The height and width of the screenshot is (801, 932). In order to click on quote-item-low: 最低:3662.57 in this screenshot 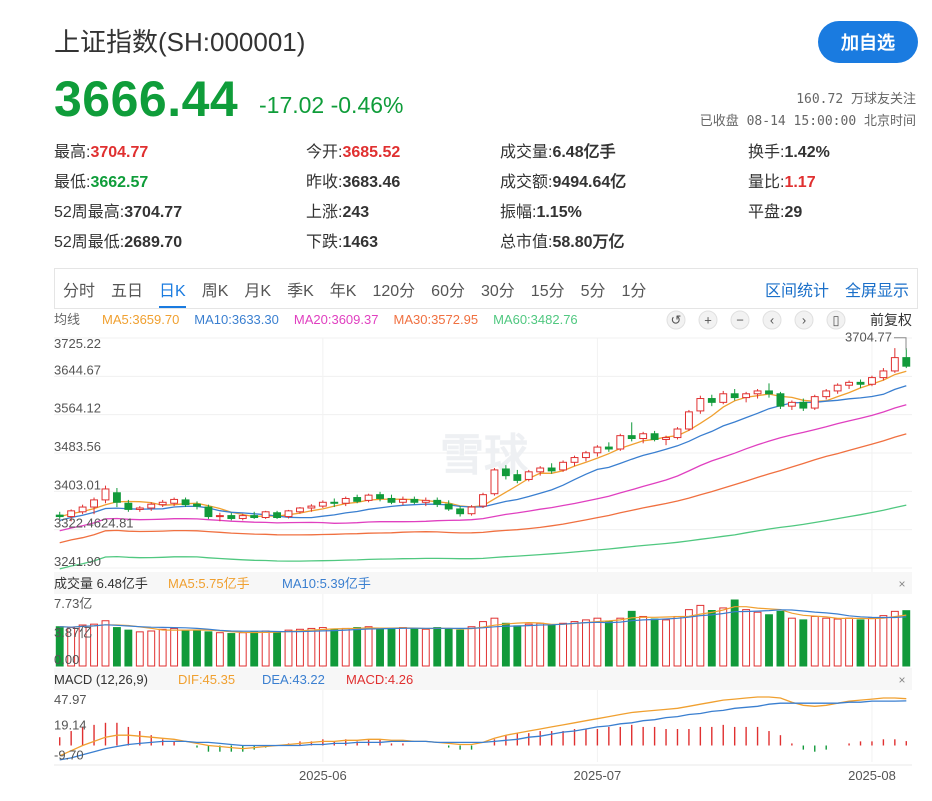, I will do `click(101, 182)`.